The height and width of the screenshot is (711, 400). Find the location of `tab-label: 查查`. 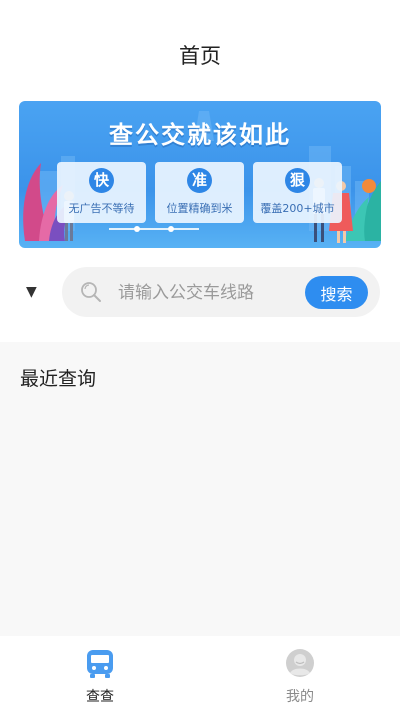

tab-label: 查查 is located at coordinates (100, 697).